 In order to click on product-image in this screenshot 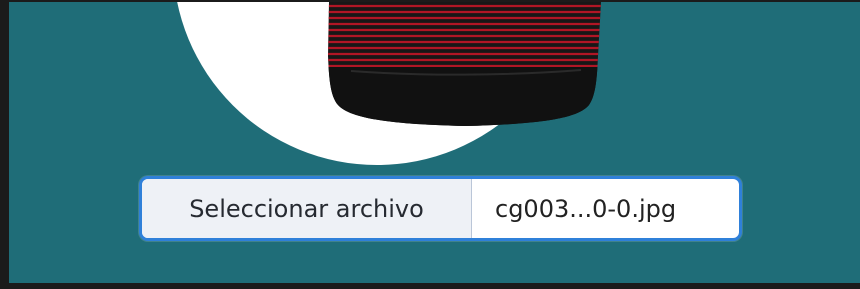, I will do `click(464, 64)`.